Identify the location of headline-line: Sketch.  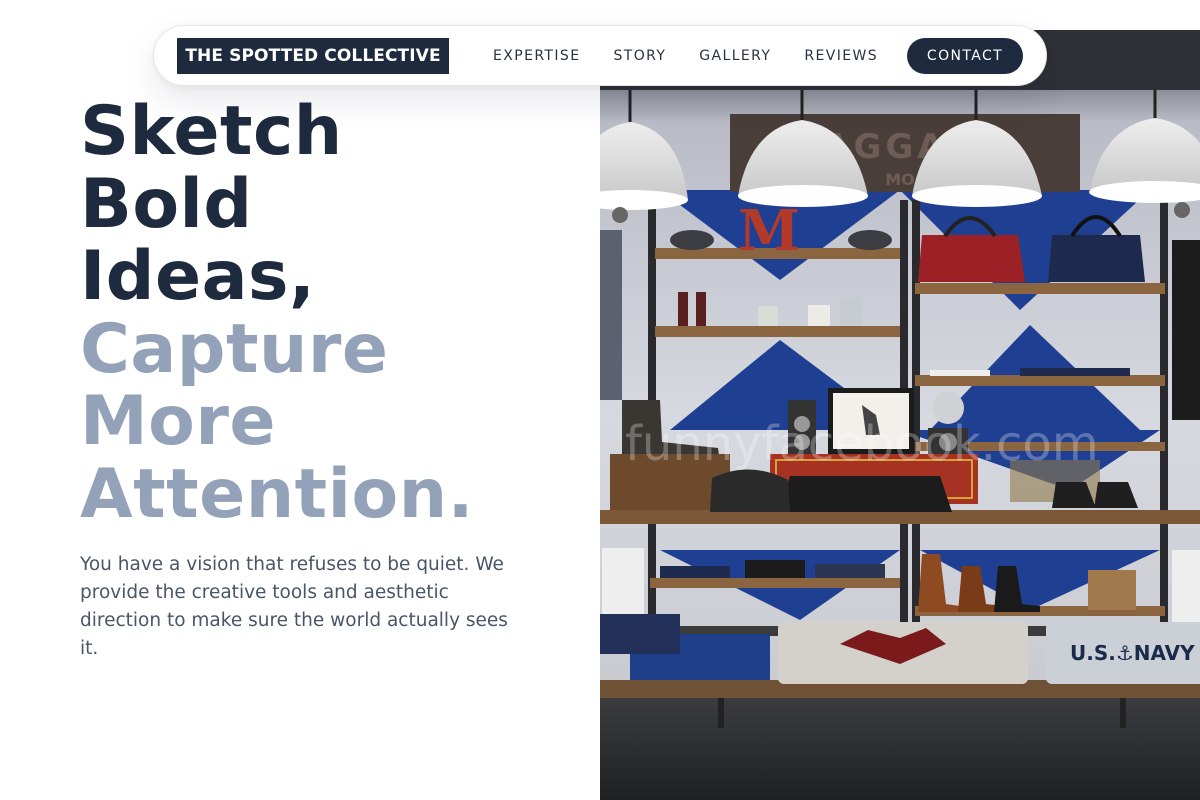
(211, 131).